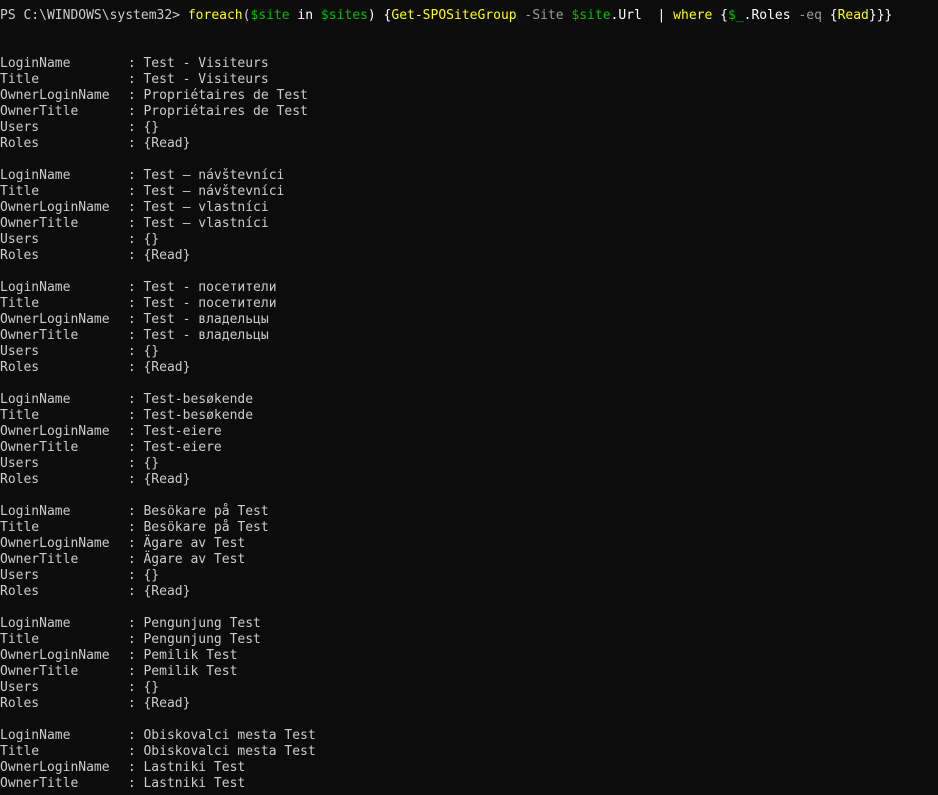  What do you see at coordinates (225, 95) in the screenshot?
I see `property-value: Propriétaires de Test` at bounding box center [225, 95].